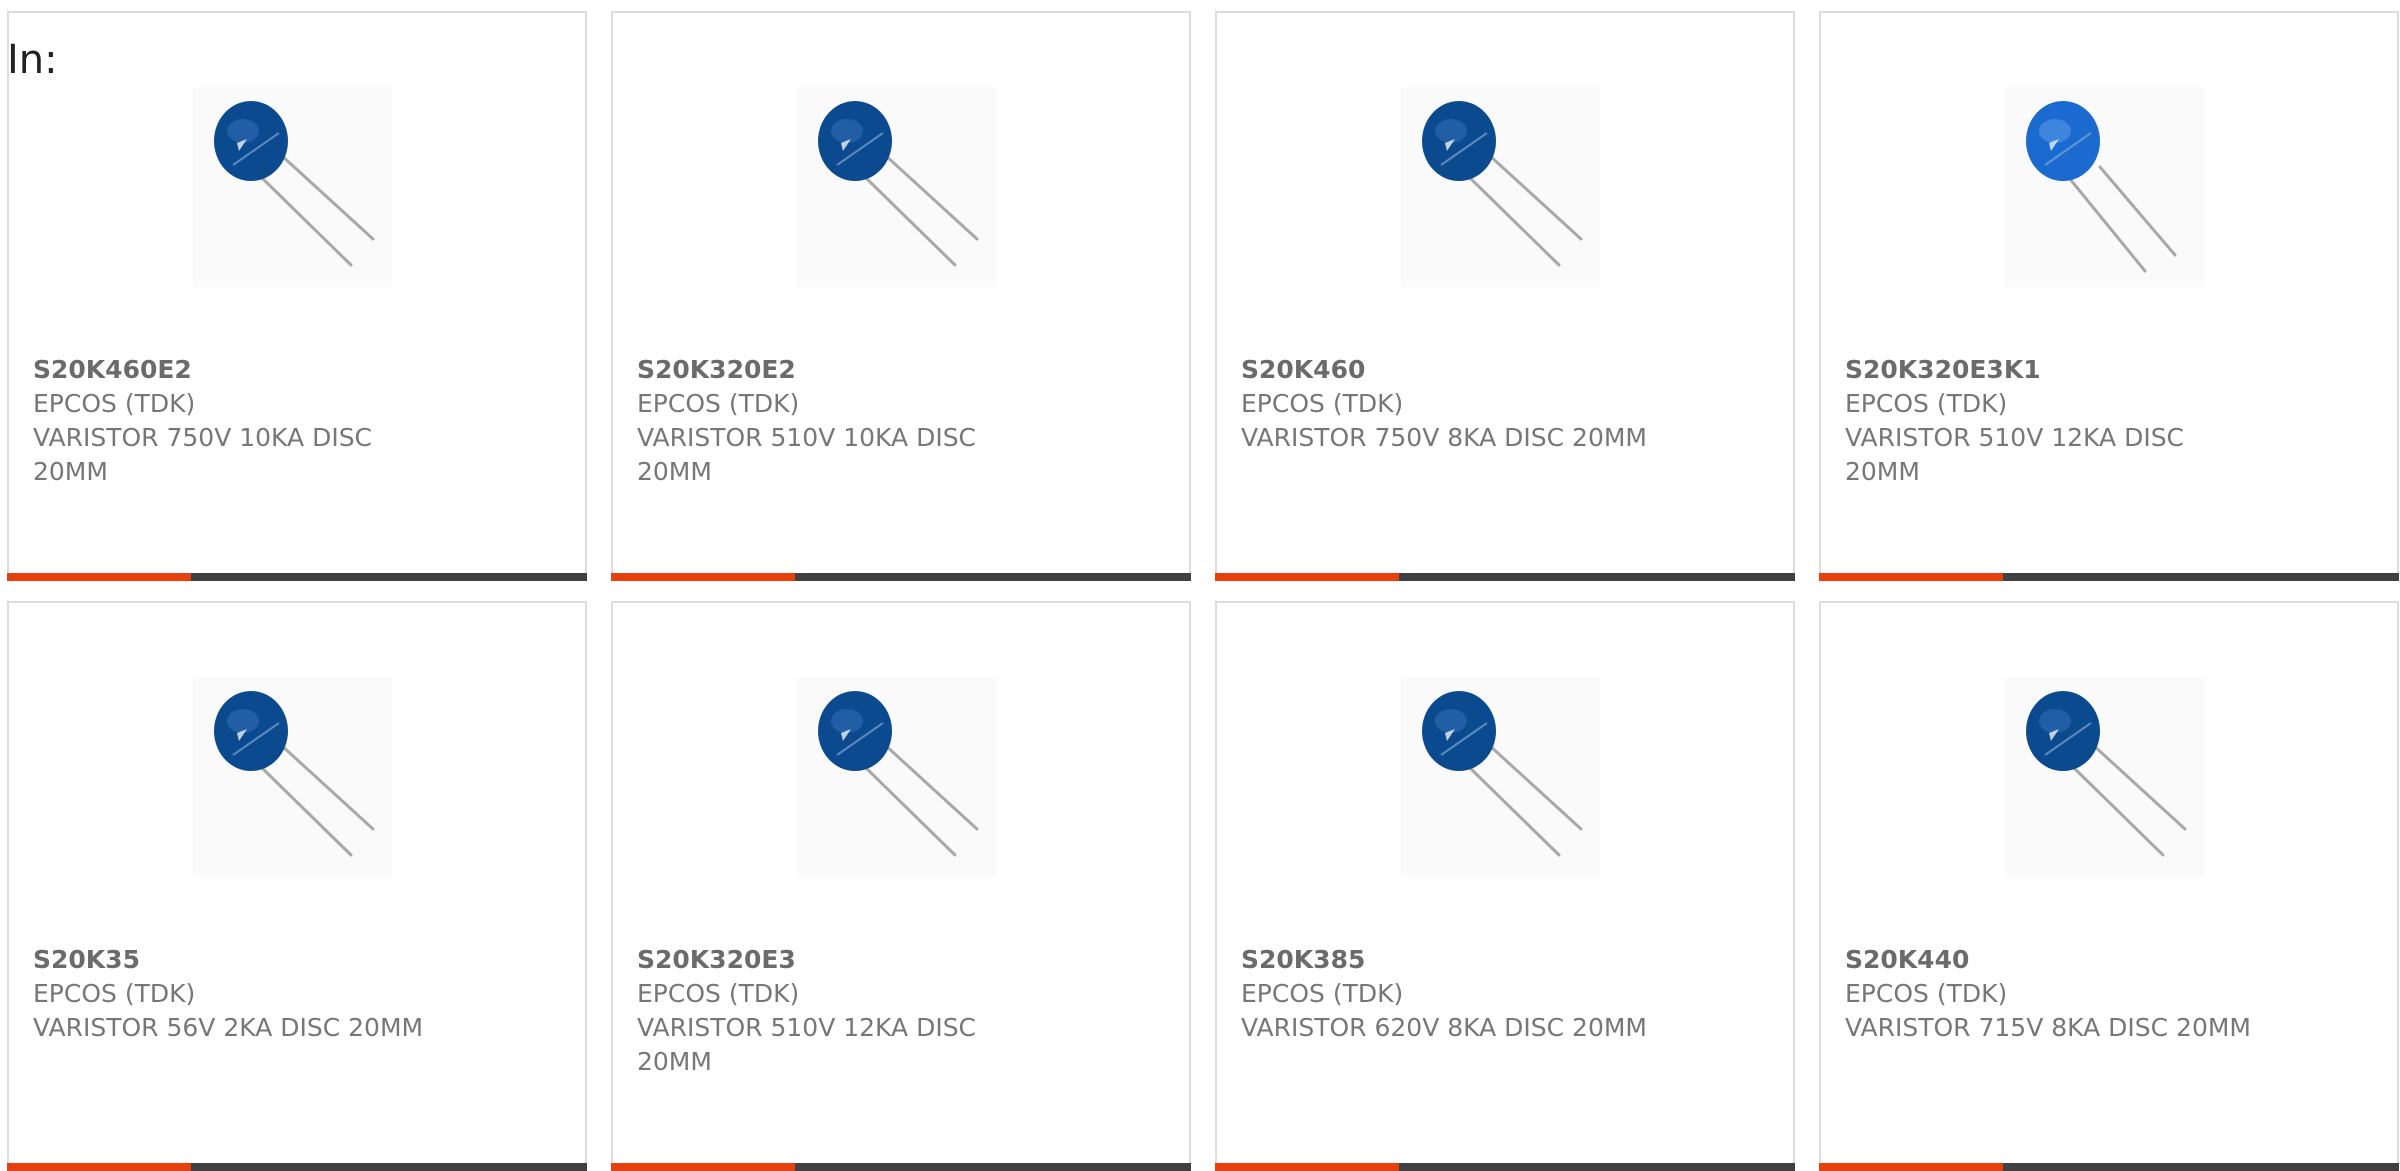  I want to click on description: VARISTOR 750V 8KA DISC 20MM, so click(1444, 437).